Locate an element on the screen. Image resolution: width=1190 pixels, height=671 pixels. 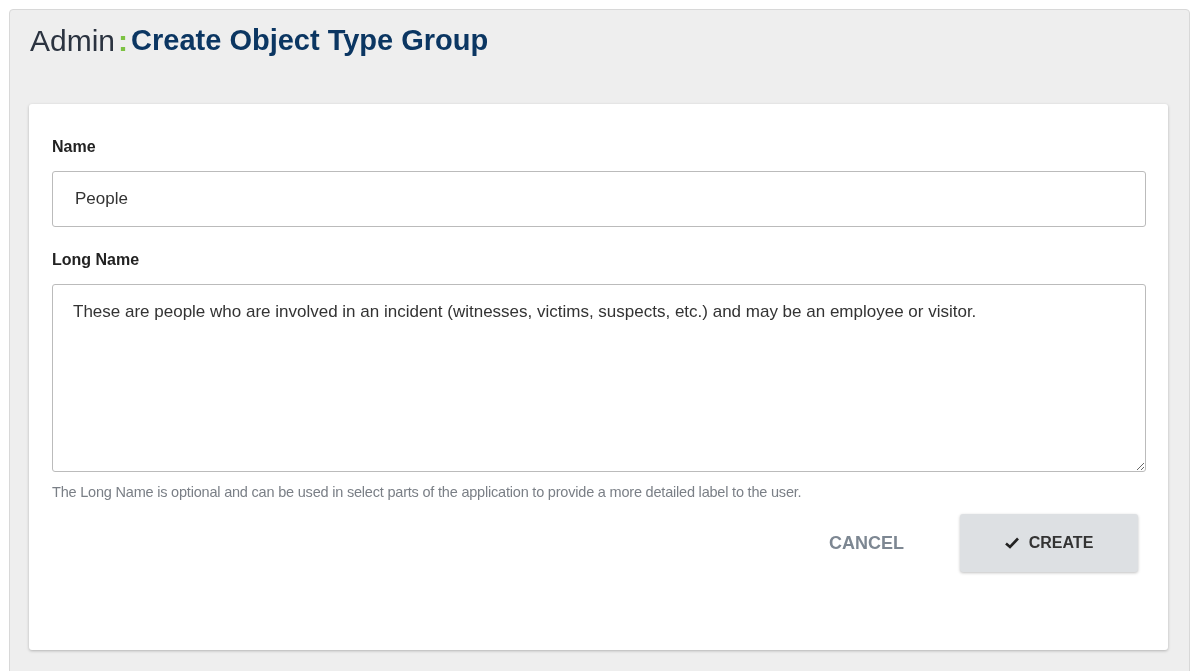
checkmark-icon is located at coordinates (1011, 543).